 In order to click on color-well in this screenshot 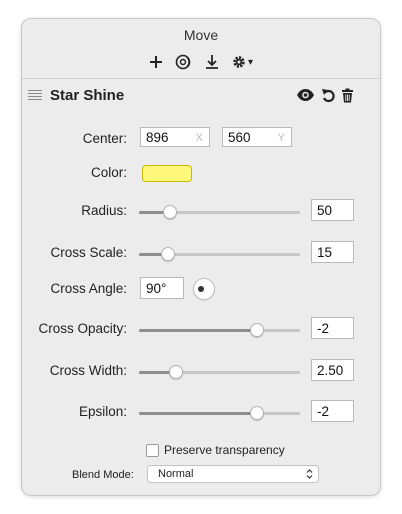, I will do `click(167, 173)`.